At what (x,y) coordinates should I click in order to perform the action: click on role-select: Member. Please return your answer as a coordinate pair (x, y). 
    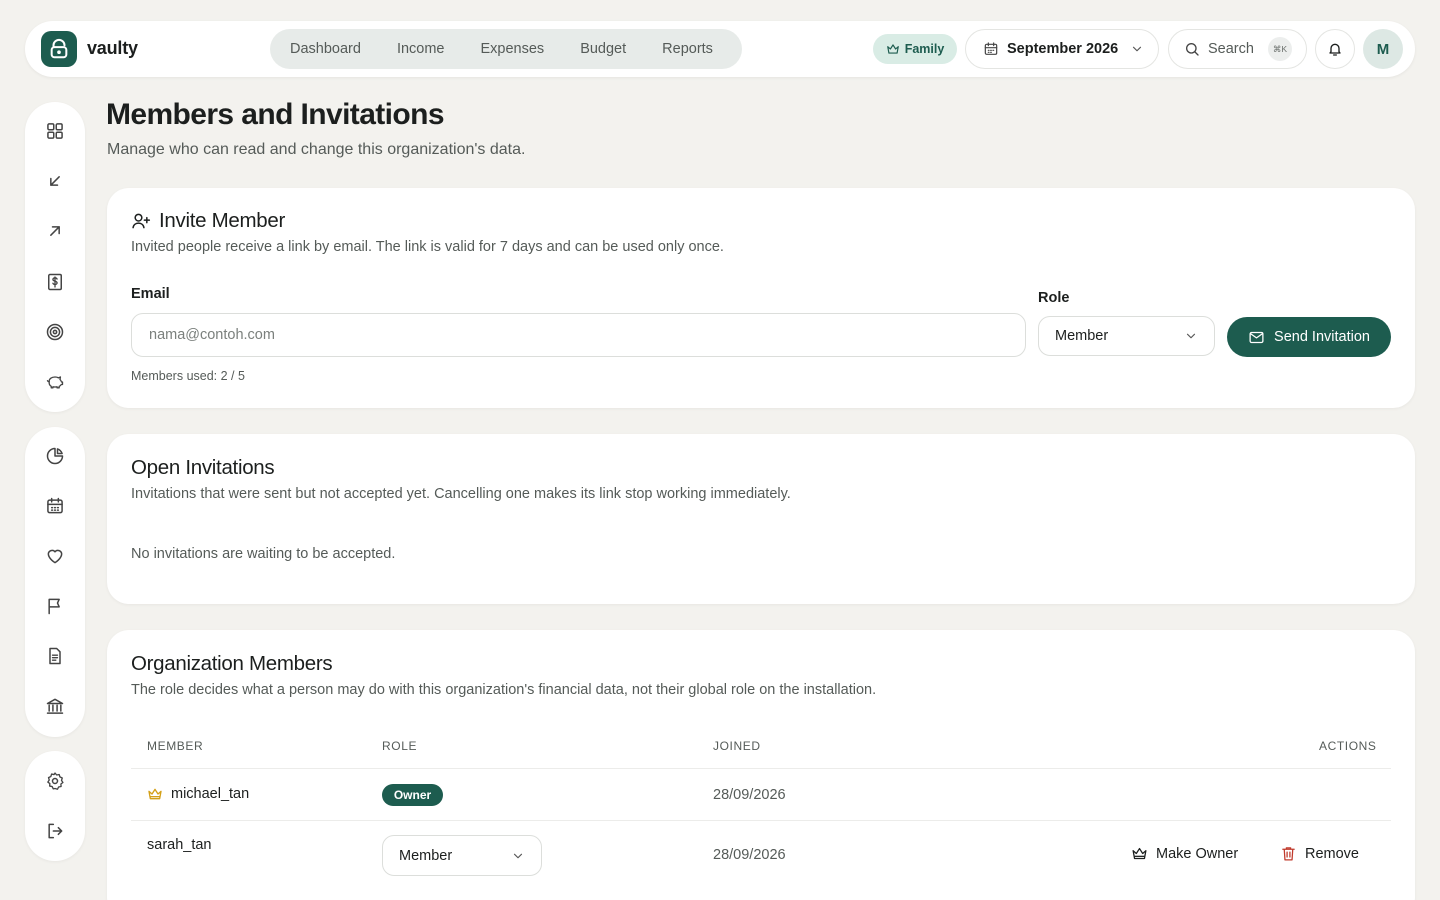
    Looking at the image, I should click on (1126, 336).